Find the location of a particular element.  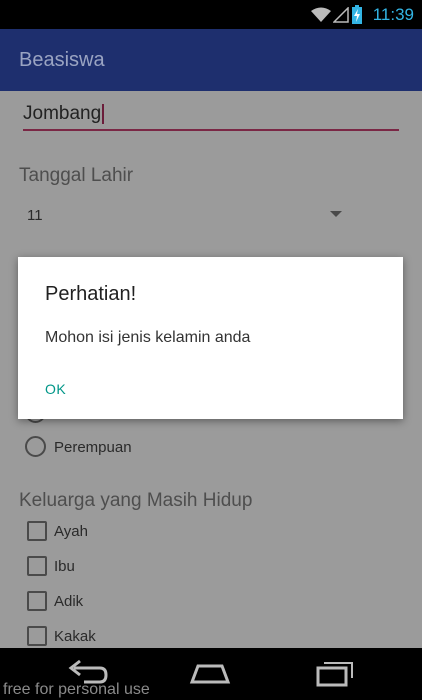

dropdown-arrow-icon is located at coordinates (336, 214).